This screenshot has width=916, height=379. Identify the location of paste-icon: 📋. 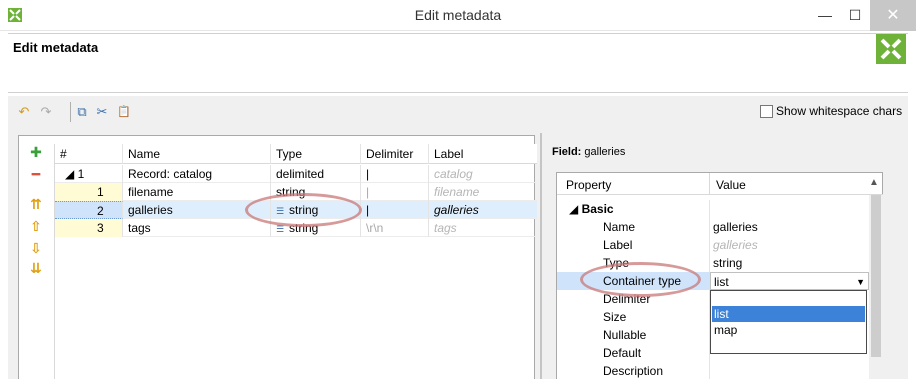
(124, 112).